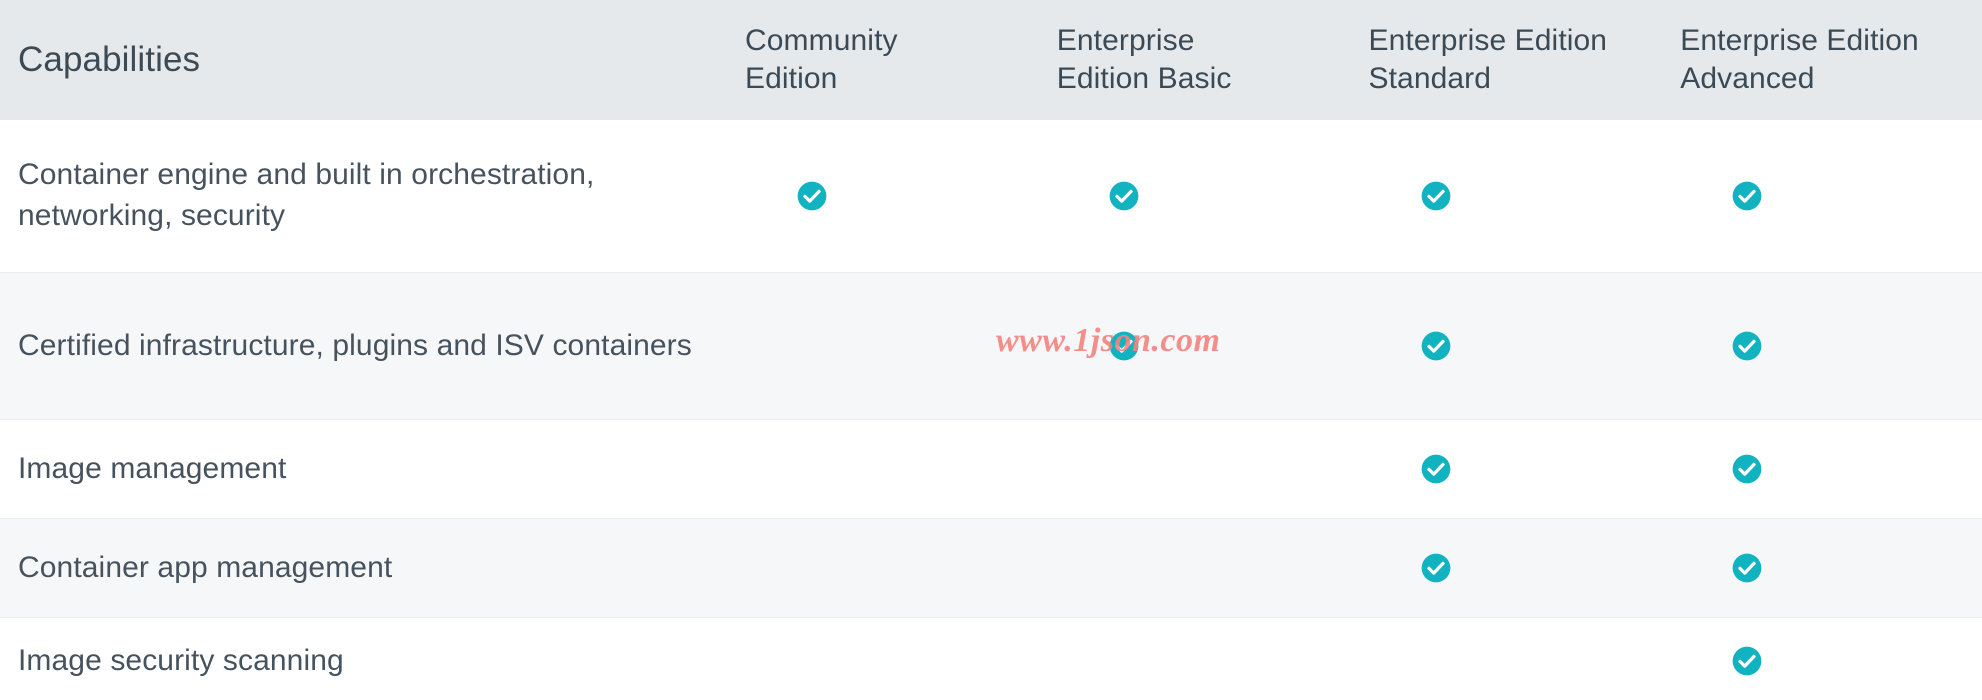 This screenshot has width=1982, height=700. I want to click on table-row: Image security scanning, so click(991, 659).